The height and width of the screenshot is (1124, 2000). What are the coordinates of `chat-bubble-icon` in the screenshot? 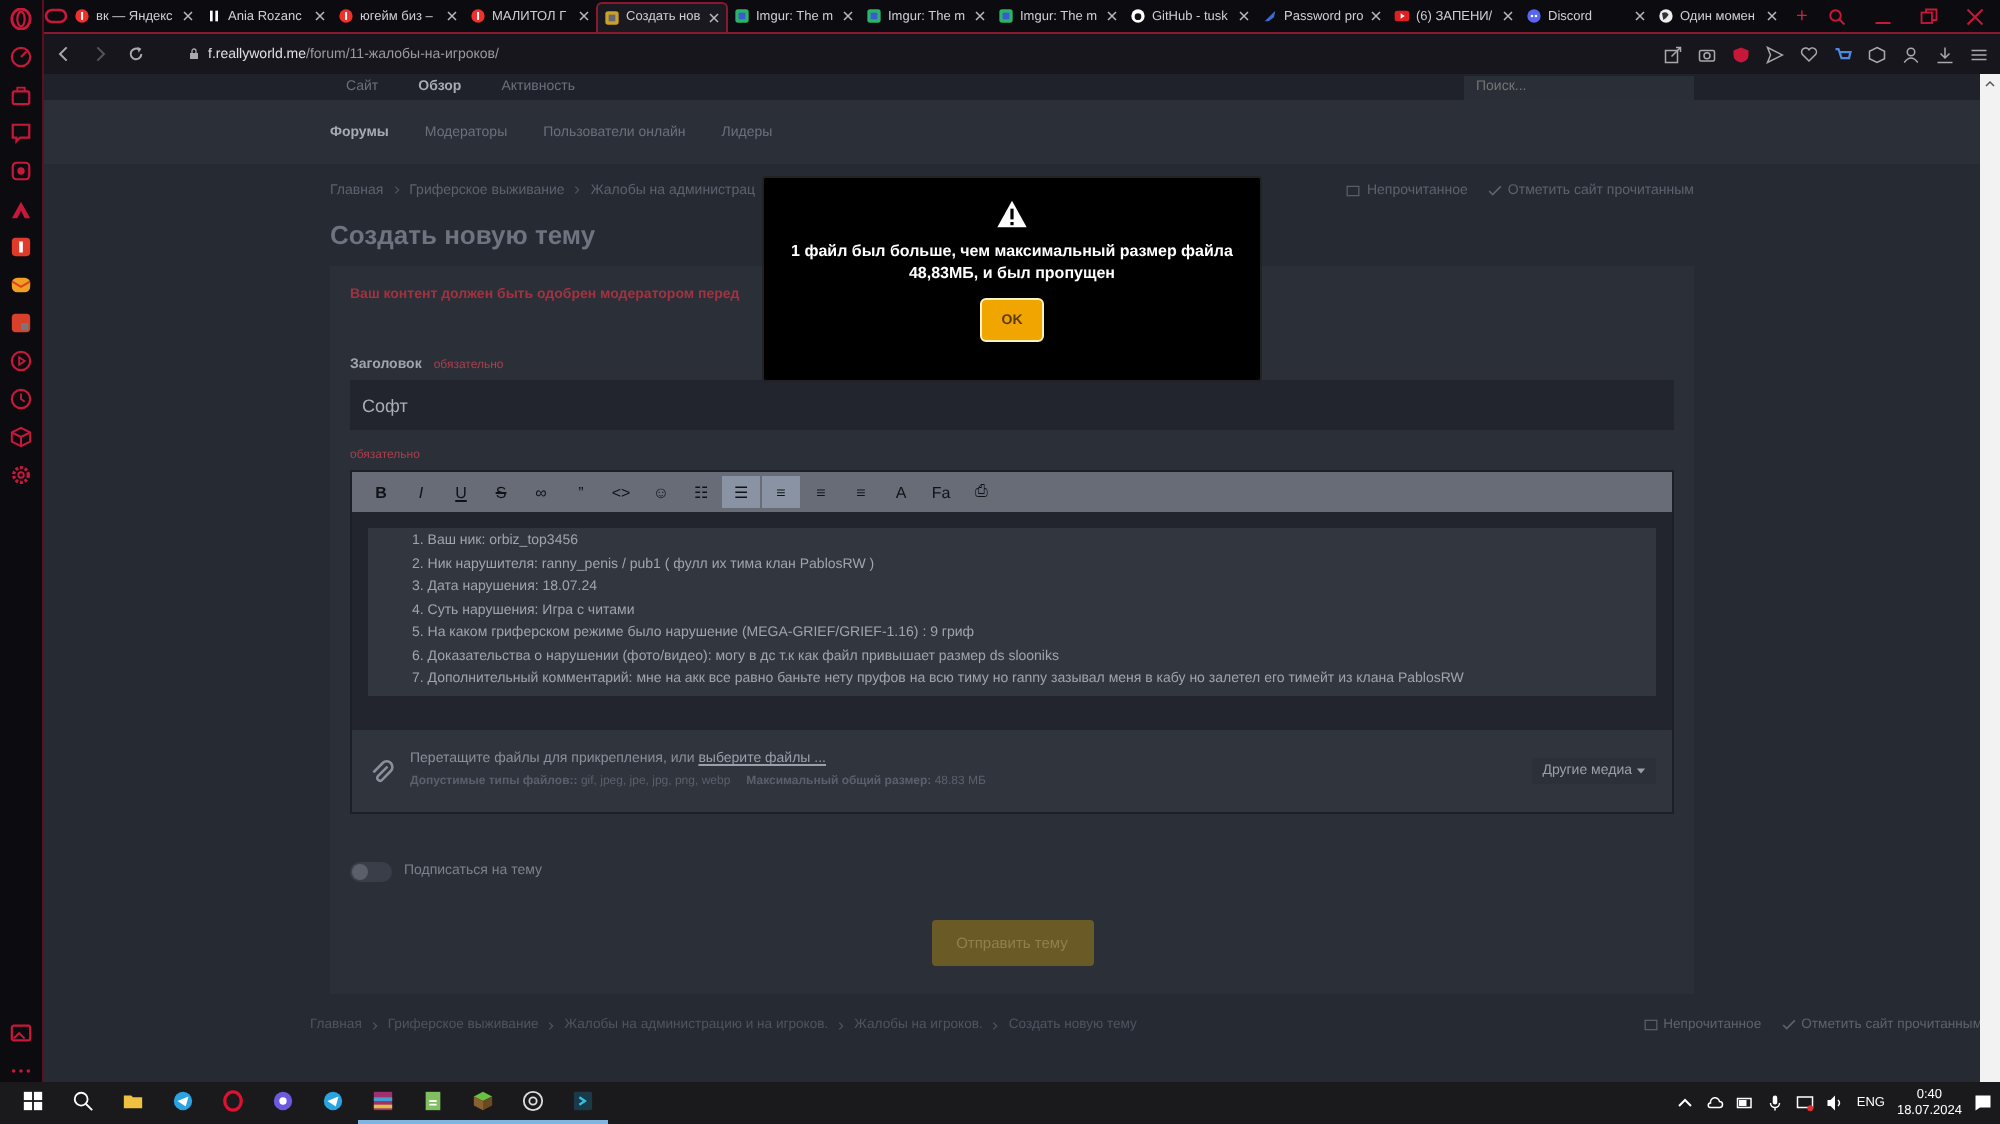 It's located at (283, 1101).